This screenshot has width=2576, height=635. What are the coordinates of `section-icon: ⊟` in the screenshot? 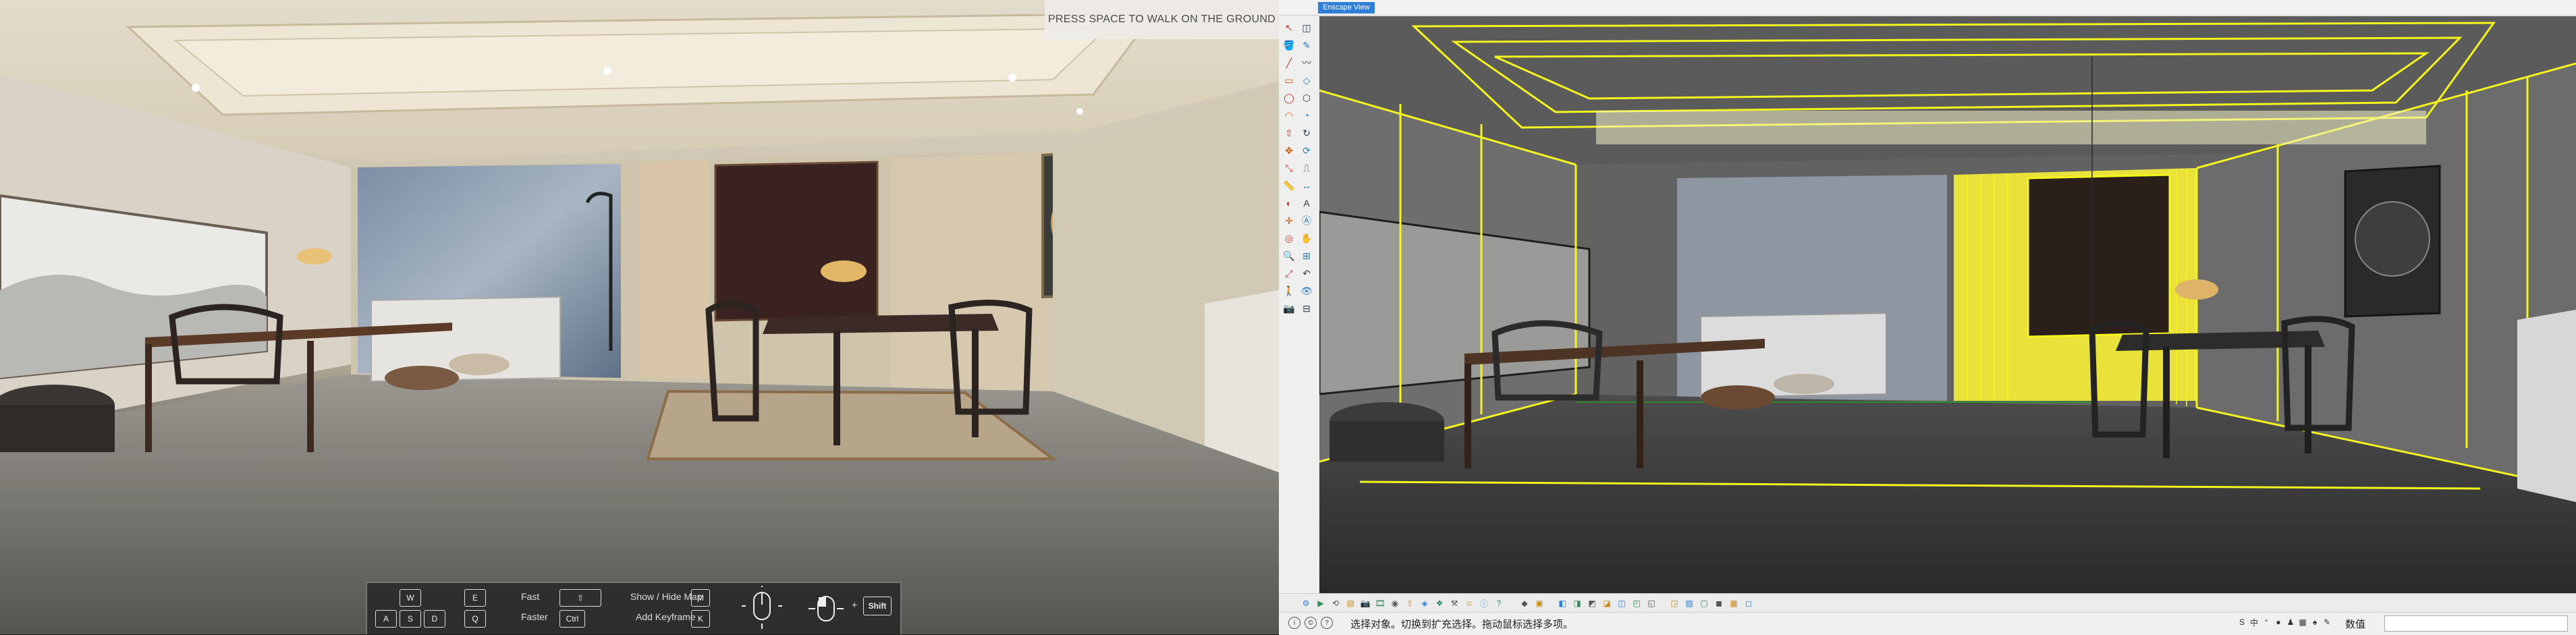 It's located at (1306, 308).